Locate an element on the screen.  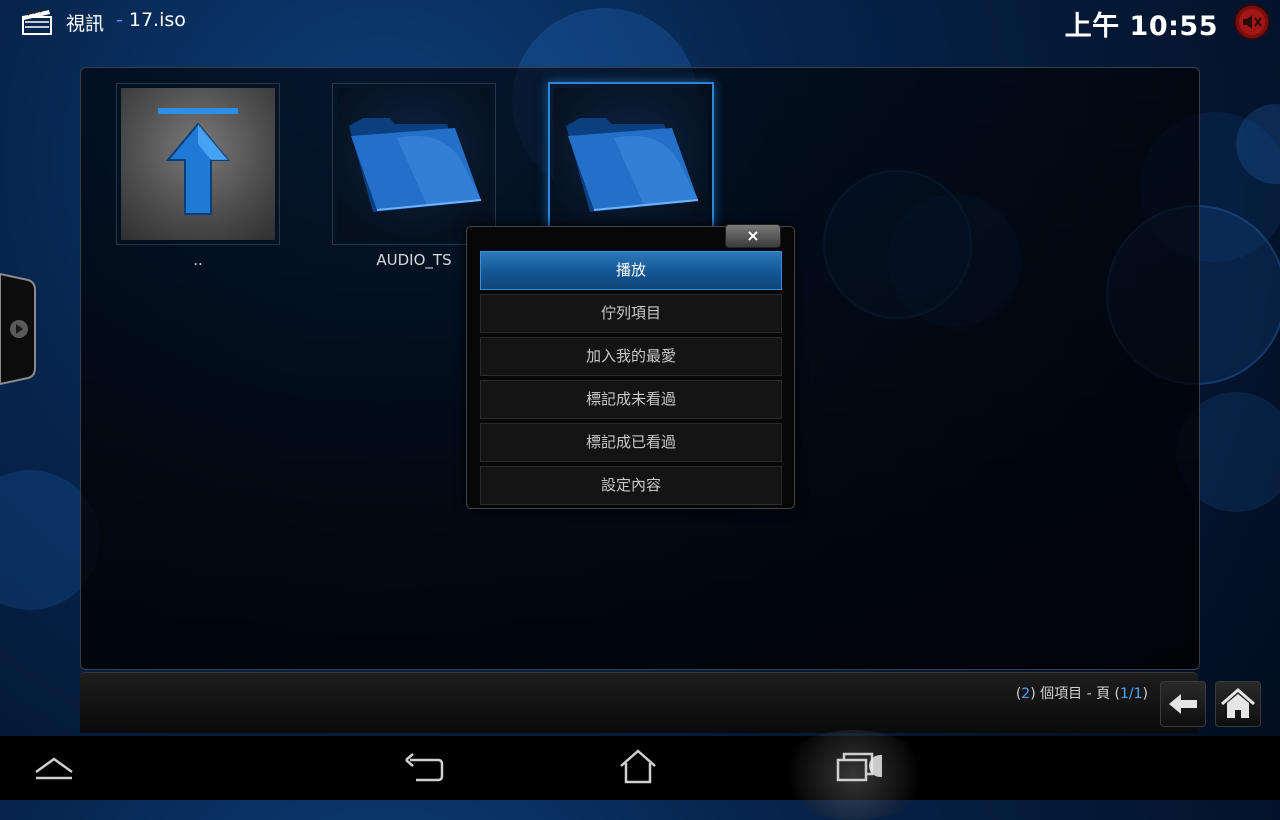
menu-item-add-favourites: 加入我的最愛 is located at coordinates (631, 356).